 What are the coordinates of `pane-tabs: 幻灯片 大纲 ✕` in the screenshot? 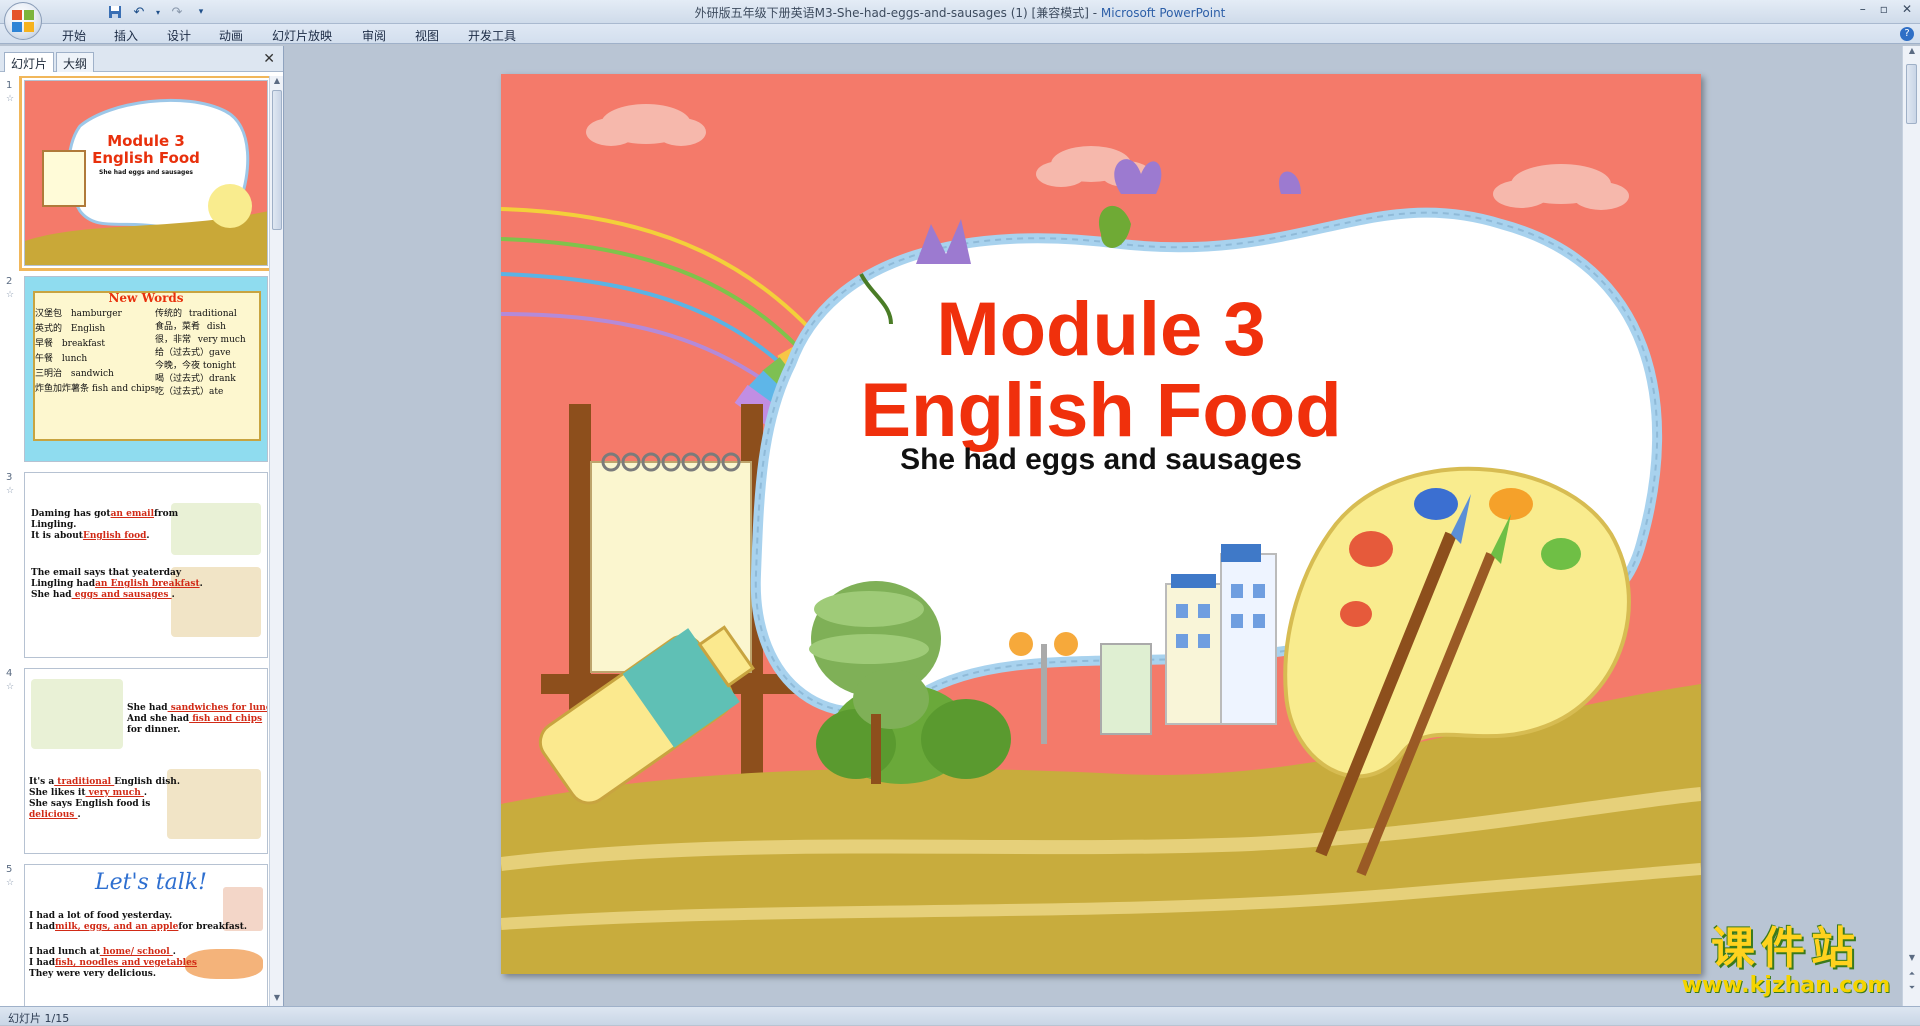 It's located at (141, 59).